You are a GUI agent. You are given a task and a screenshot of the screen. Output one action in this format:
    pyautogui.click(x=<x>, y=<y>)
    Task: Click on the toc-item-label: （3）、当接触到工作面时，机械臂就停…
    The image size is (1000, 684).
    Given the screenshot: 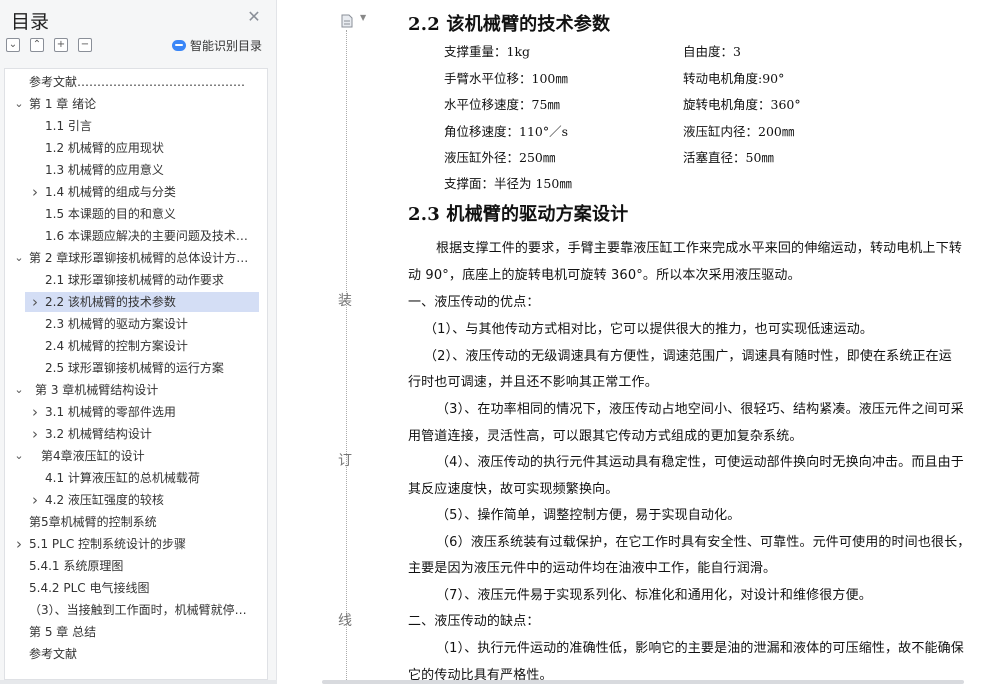 What is the action you would take?
    pyautogui.click(x=138, y=610)
    